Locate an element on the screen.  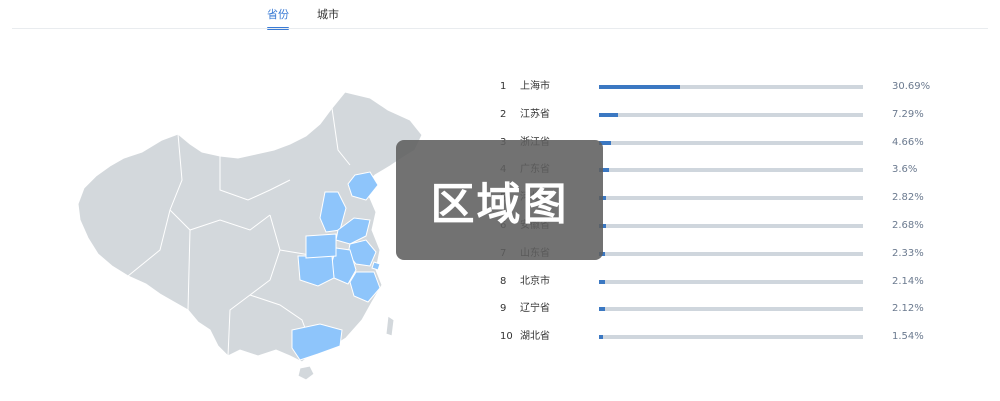
ranking-row: 2 江苏省 7.29% is located at coordinates (720, 115).